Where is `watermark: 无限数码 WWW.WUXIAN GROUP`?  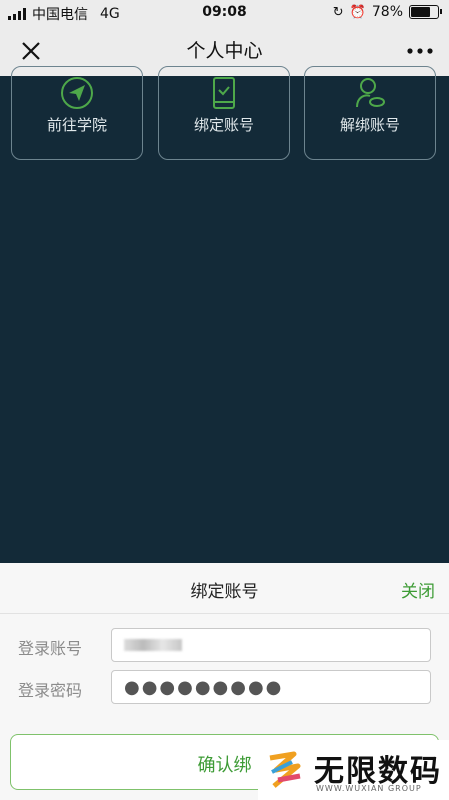
watermark: 无限数码 WWW.WUXIAN GROUP is located at coordinates (353, 770).